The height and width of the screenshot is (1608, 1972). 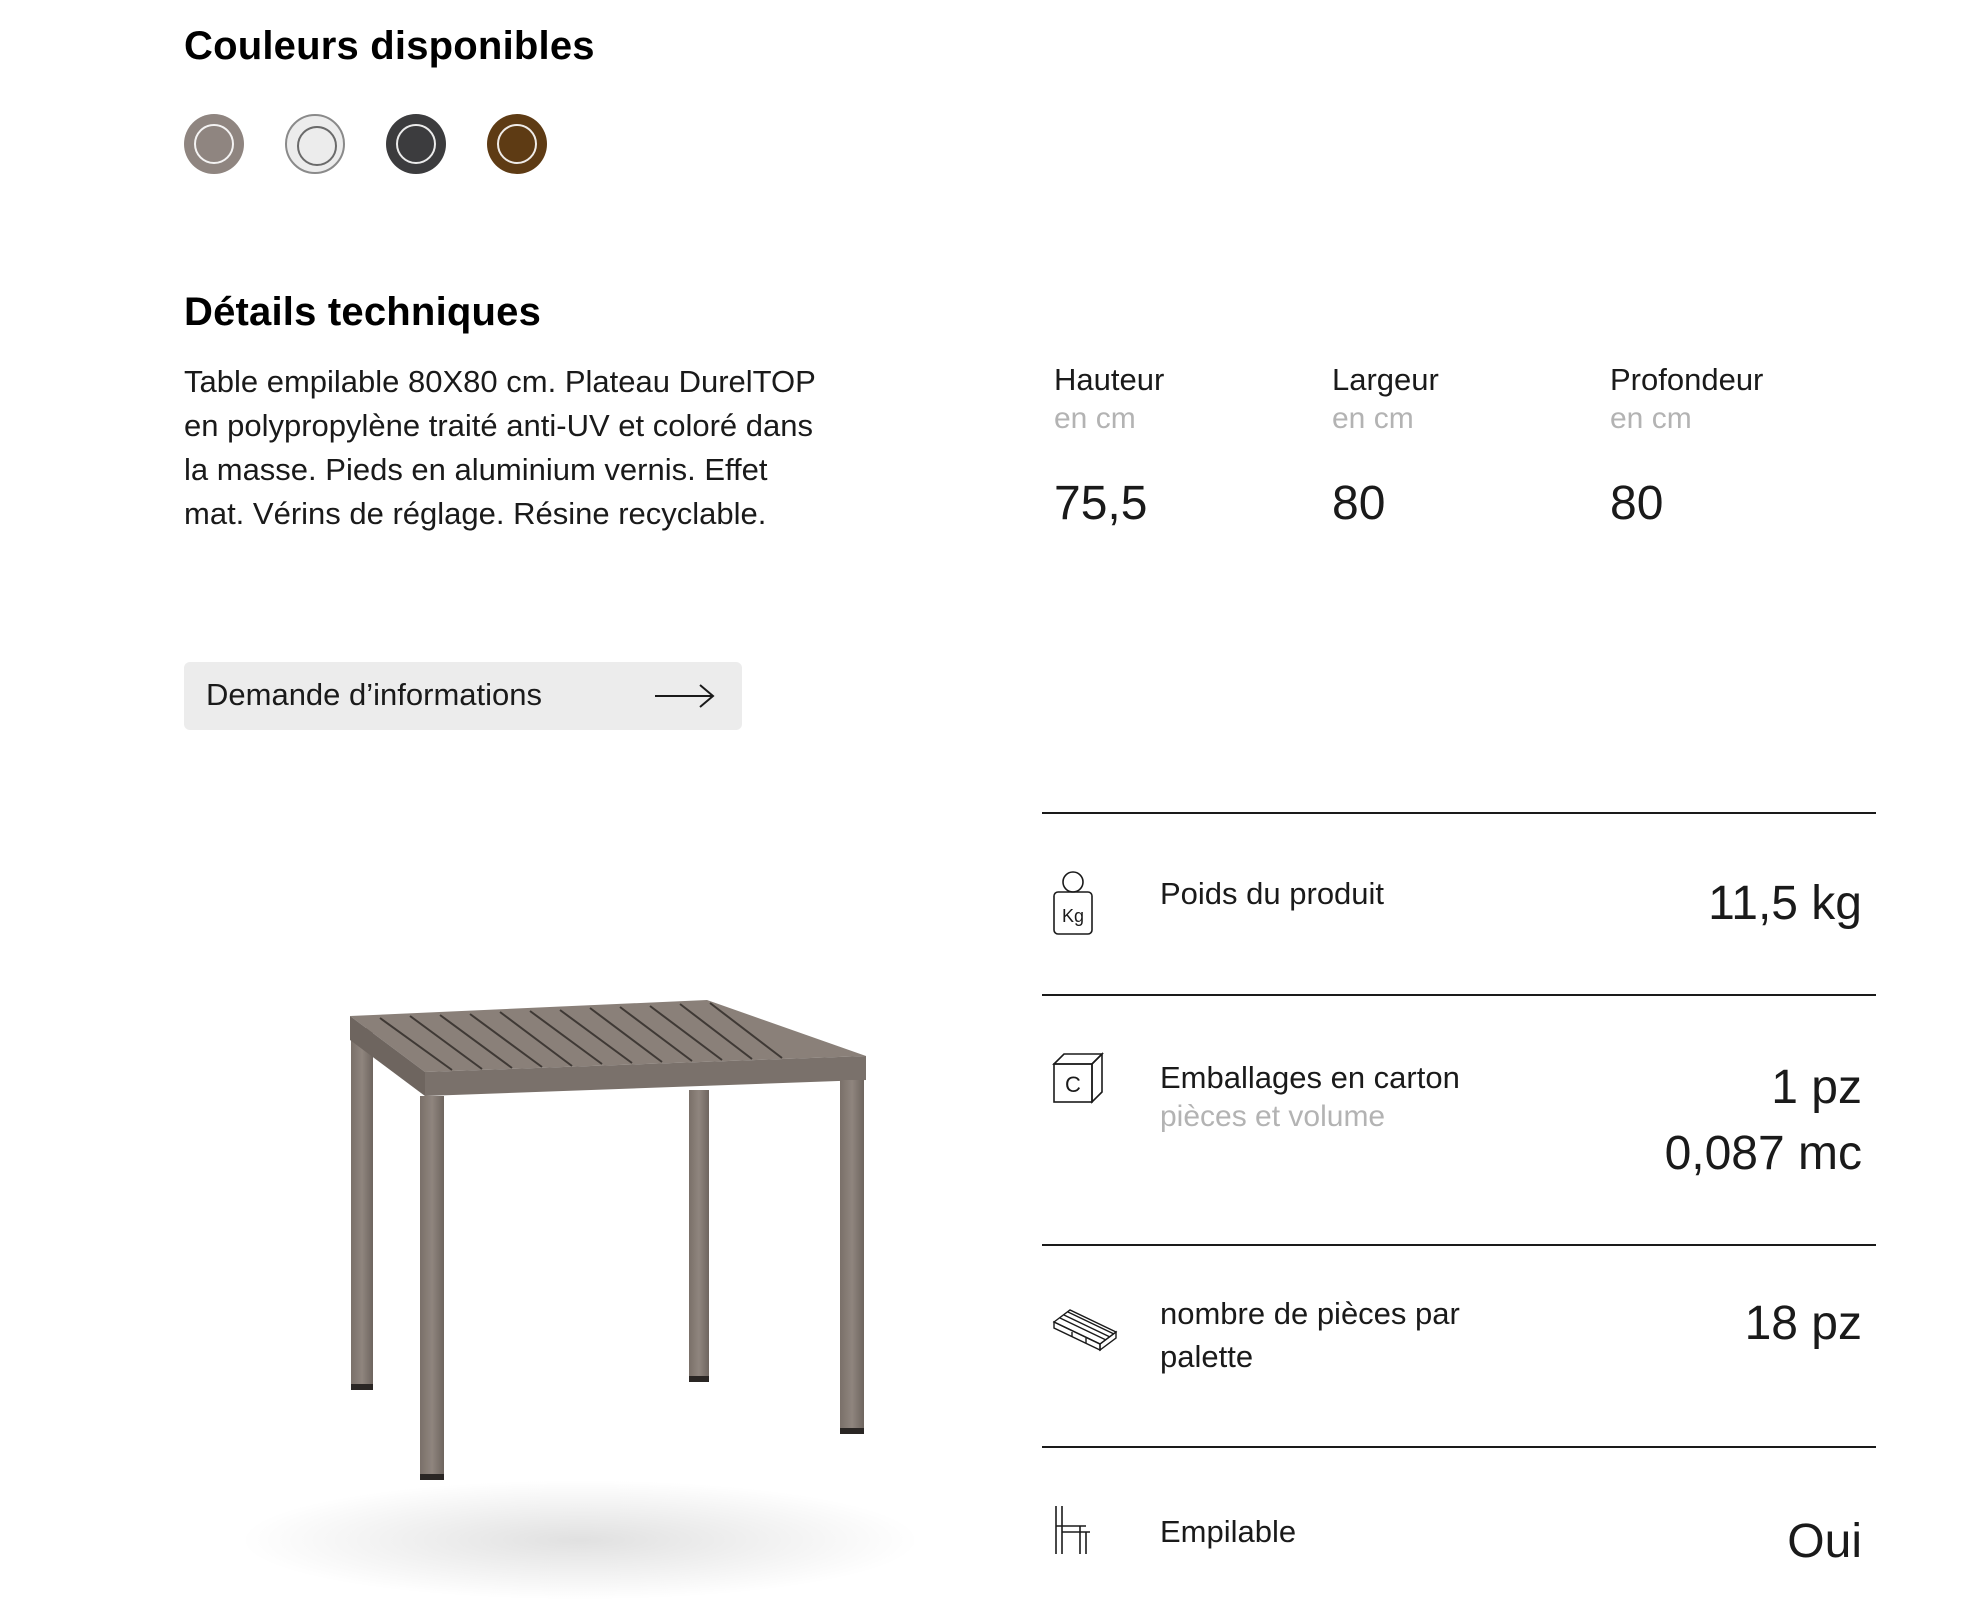 What do you see at coordinates (363, 312) in the screenshot?
I see `technical-title: Détails techniques` at bounding box center [363, 312].